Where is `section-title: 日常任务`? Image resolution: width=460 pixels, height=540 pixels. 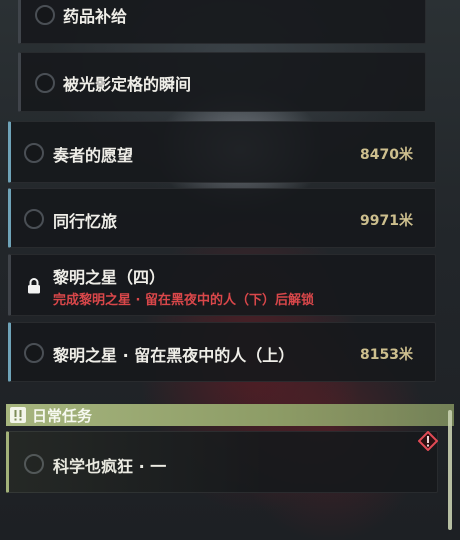
section-title: 日常任务 is located at coordinates (62, 416).